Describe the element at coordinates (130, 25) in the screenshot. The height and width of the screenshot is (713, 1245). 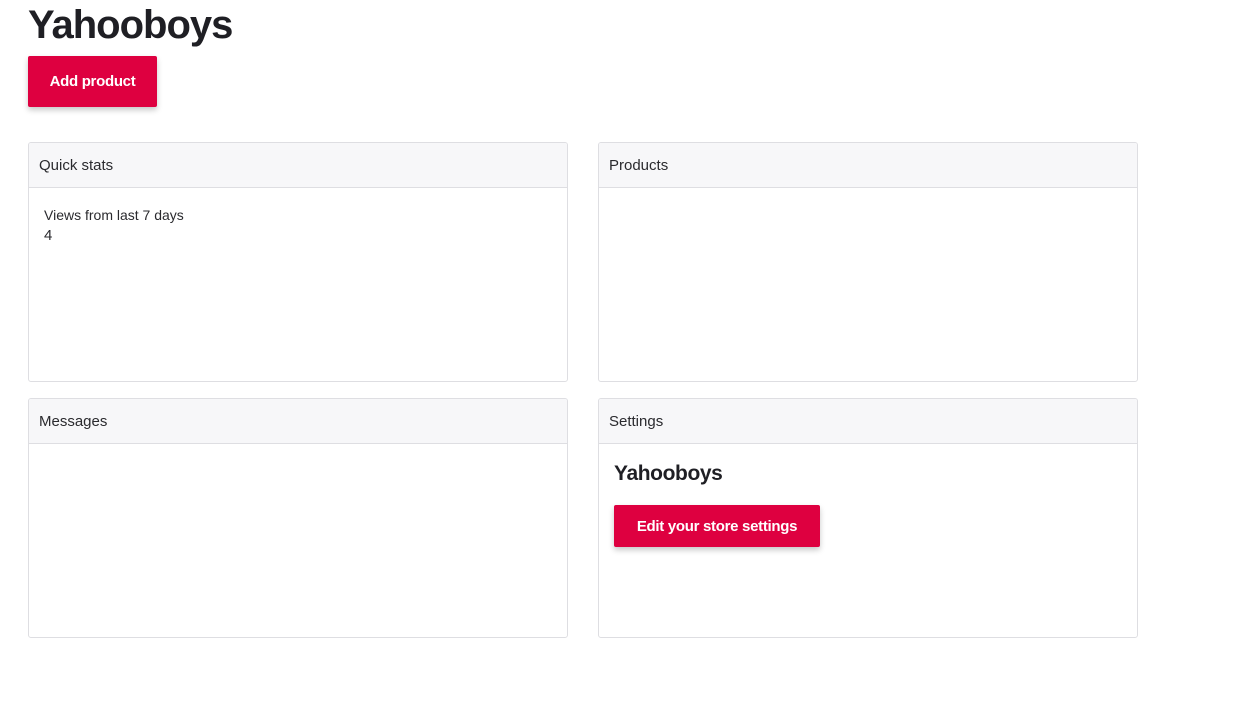
I see `page-title: Yahooboys` at that location.